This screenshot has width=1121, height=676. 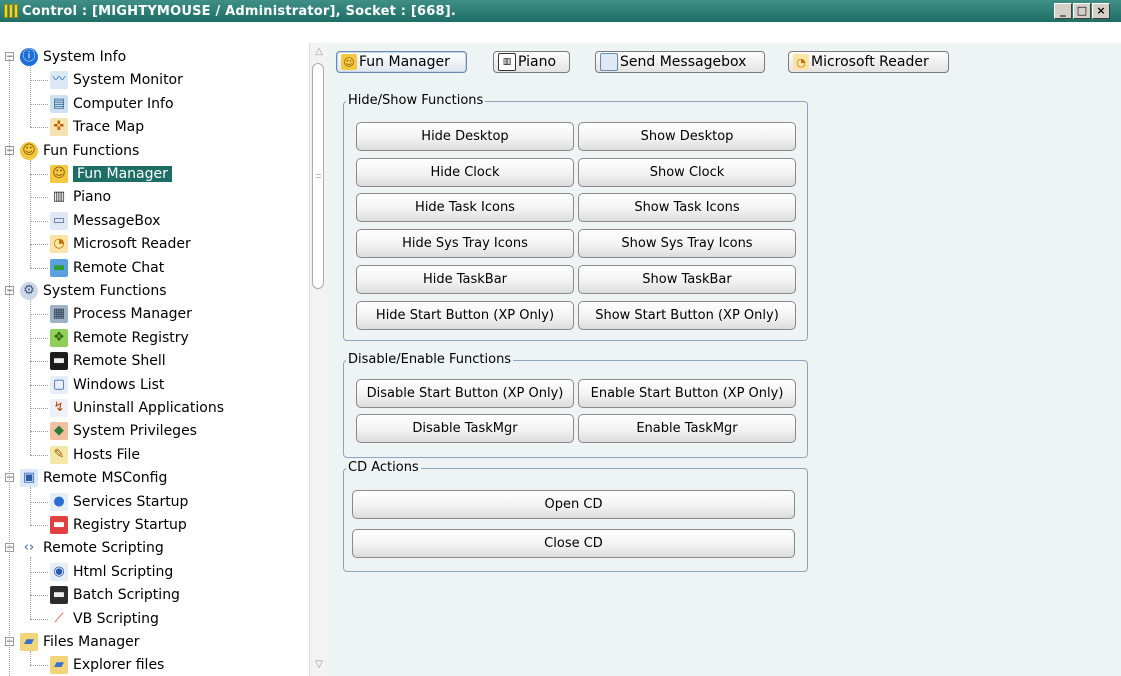 I want to click on tree-item-trace-map: ✜ Trace Map, so click(x=97, y=127).